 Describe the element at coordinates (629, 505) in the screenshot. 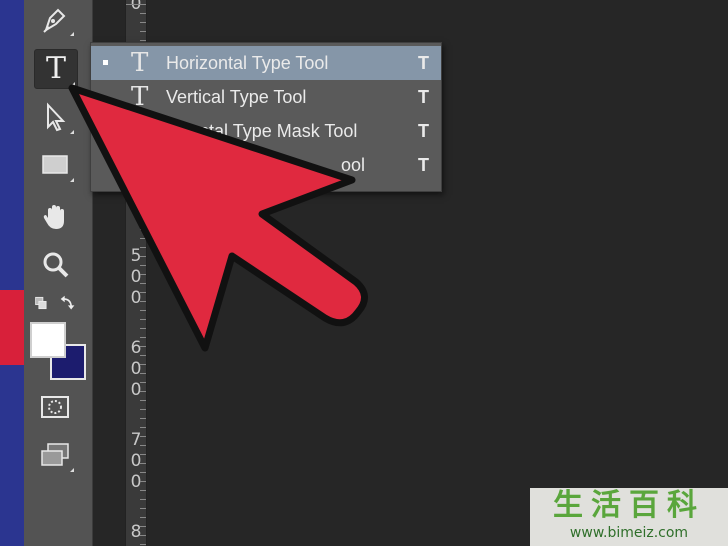

I see `watermark-title: 生活百科` at that location.